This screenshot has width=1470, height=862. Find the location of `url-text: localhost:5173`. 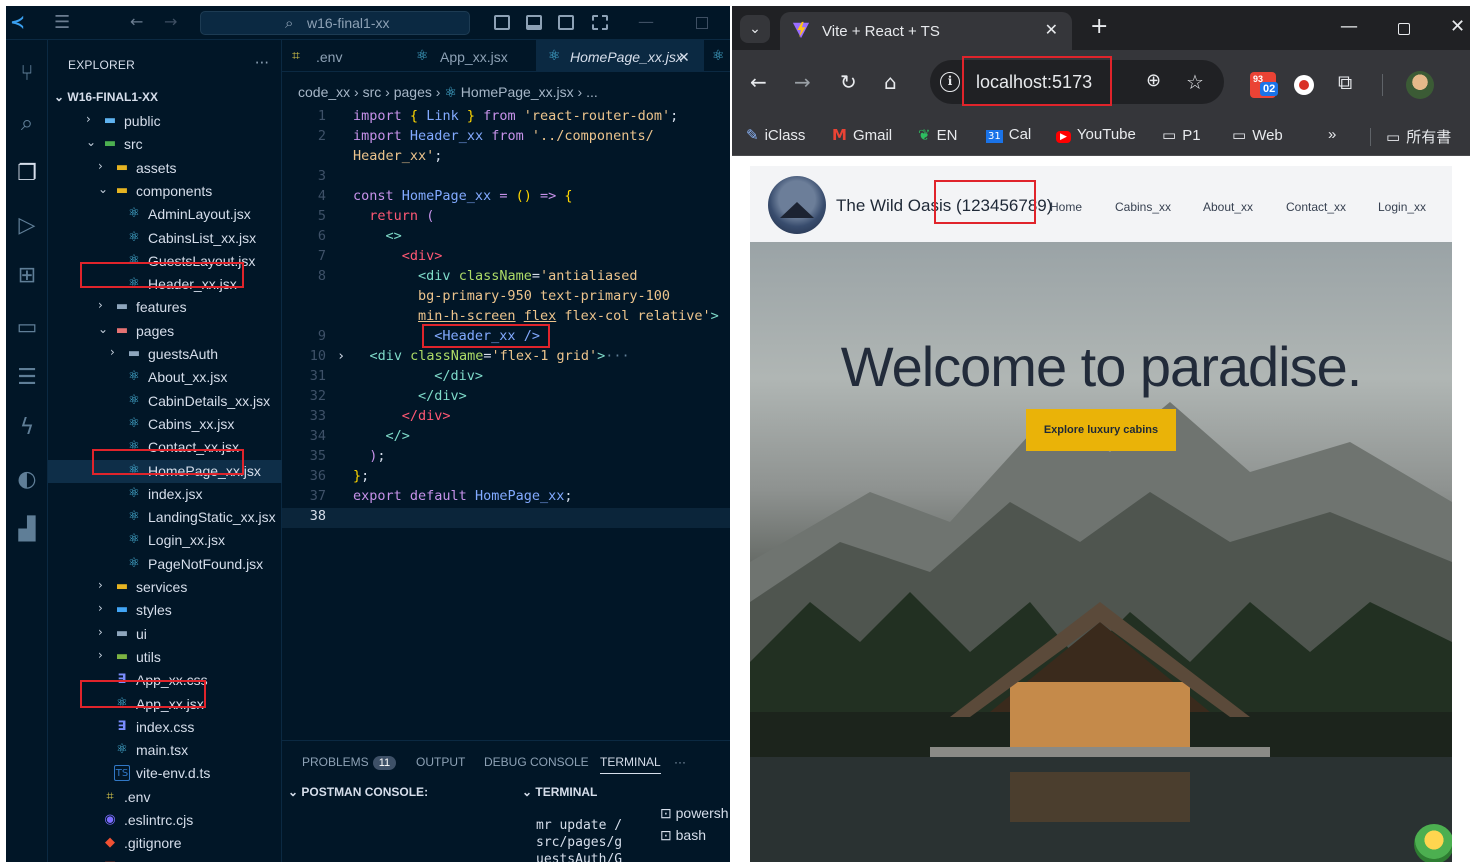

url-text: localhost:5173 is located at coordinates (1034, 82).